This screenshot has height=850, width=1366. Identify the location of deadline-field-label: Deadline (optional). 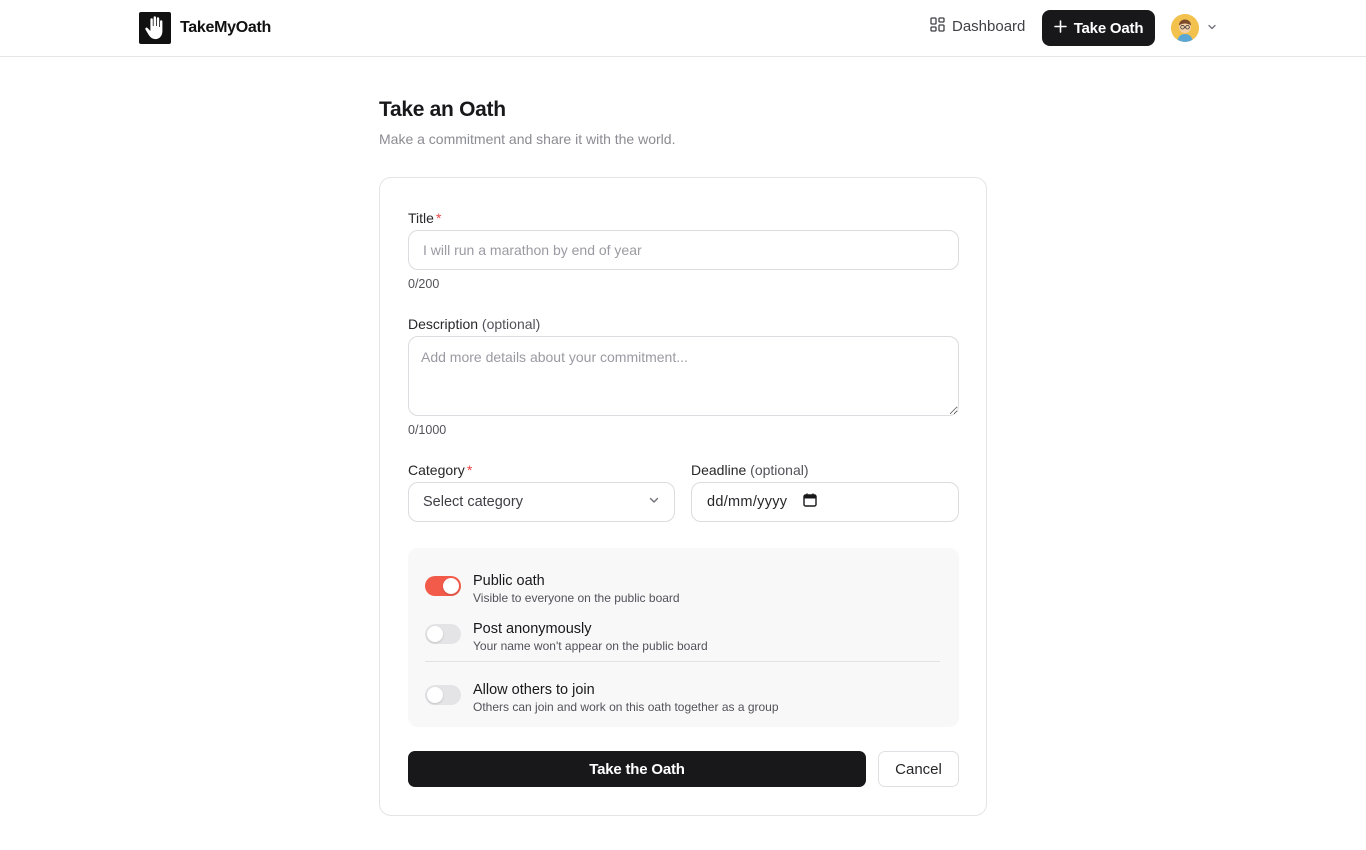
(750, 470).